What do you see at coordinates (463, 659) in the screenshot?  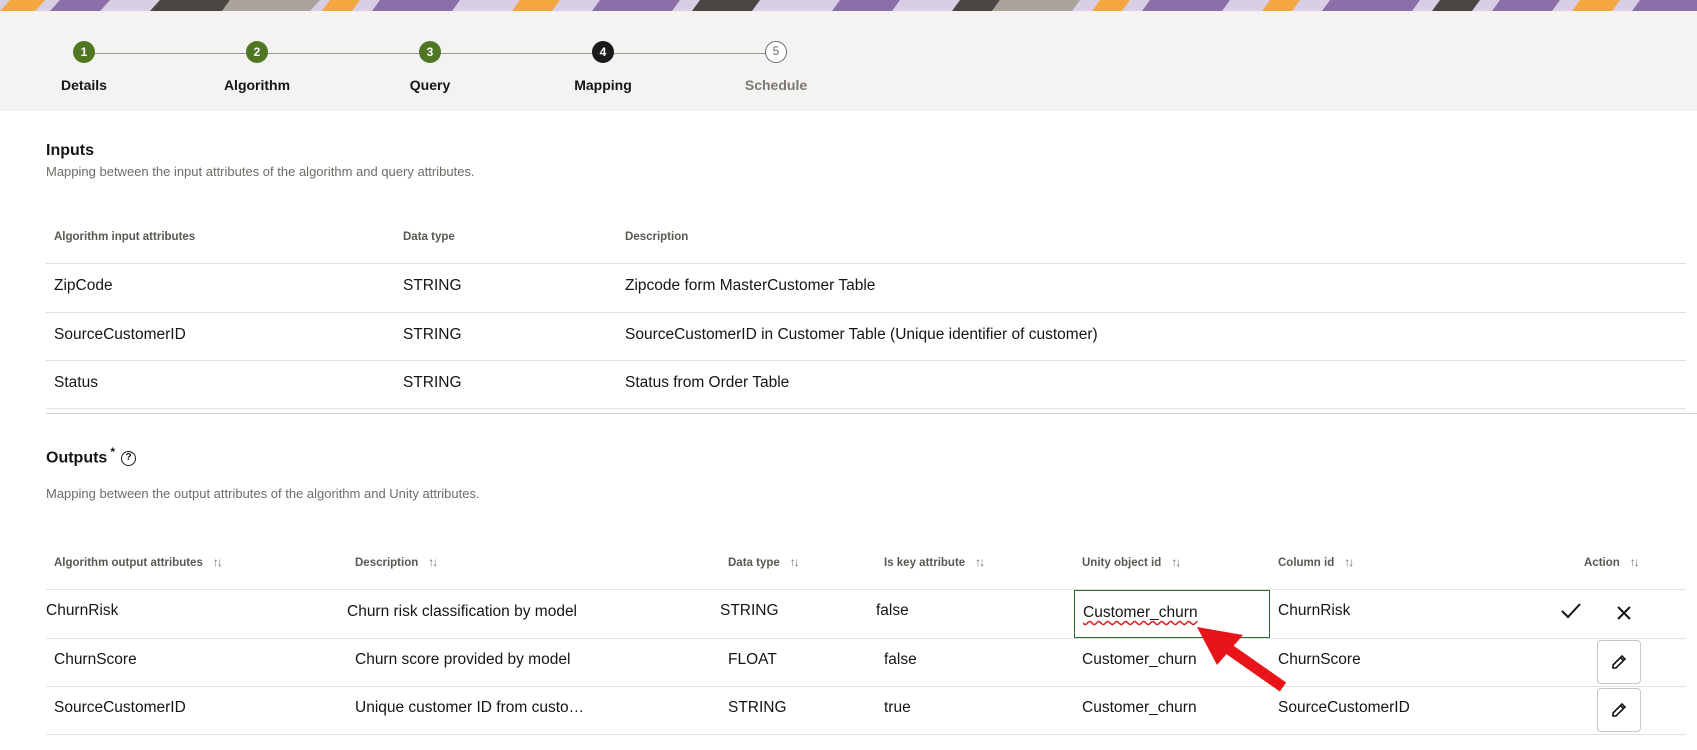 I see `output-description: Churn score provided by model` at bounding box center [463, 659].